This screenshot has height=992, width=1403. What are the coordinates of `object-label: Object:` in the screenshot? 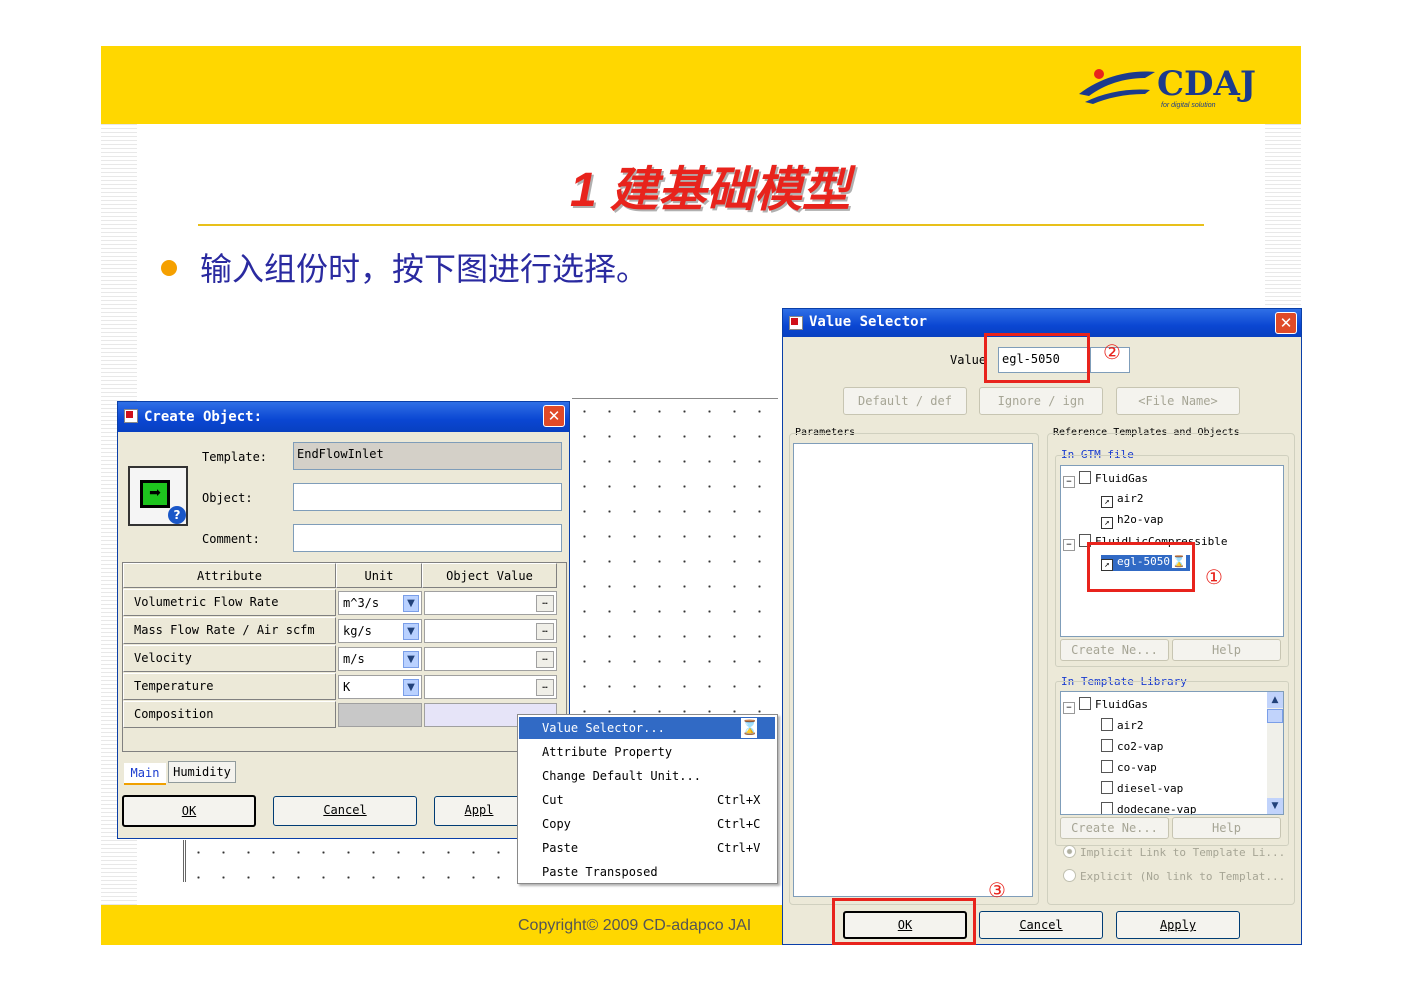 It's located at (227, 498).